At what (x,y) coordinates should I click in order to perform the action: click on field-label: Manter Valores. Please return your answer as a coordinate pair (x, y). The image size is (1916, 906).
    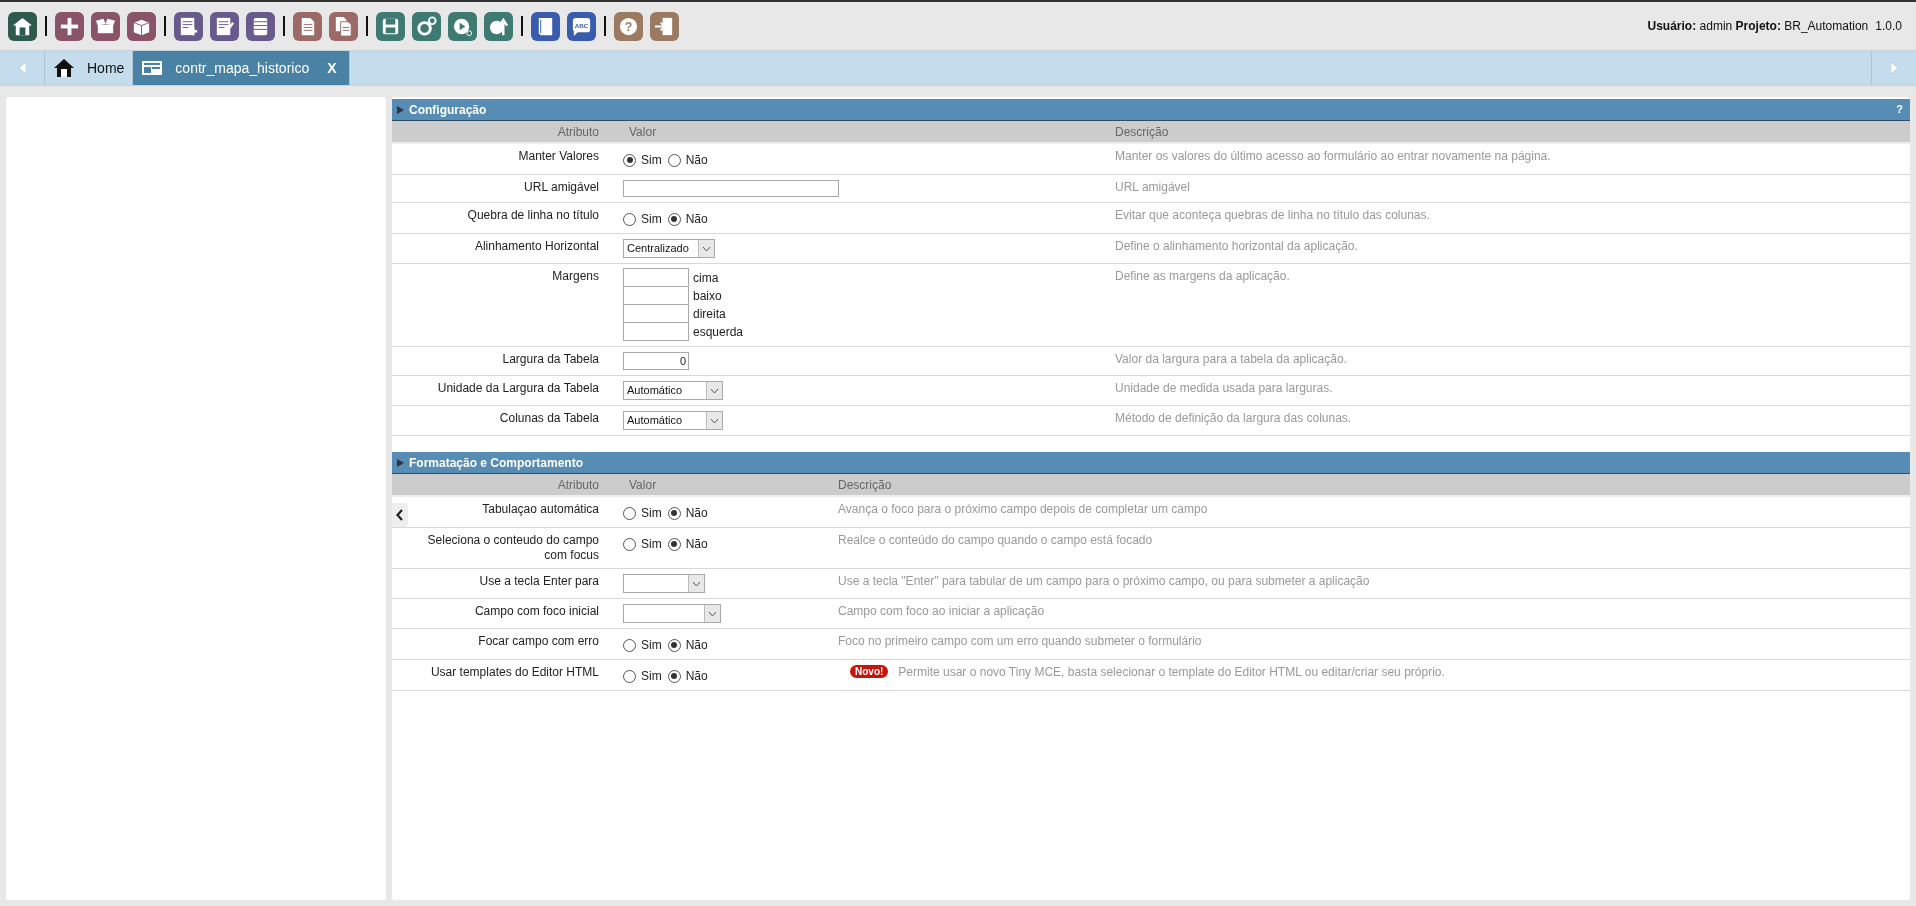
    Looking at the image, I should click on (558, 156).